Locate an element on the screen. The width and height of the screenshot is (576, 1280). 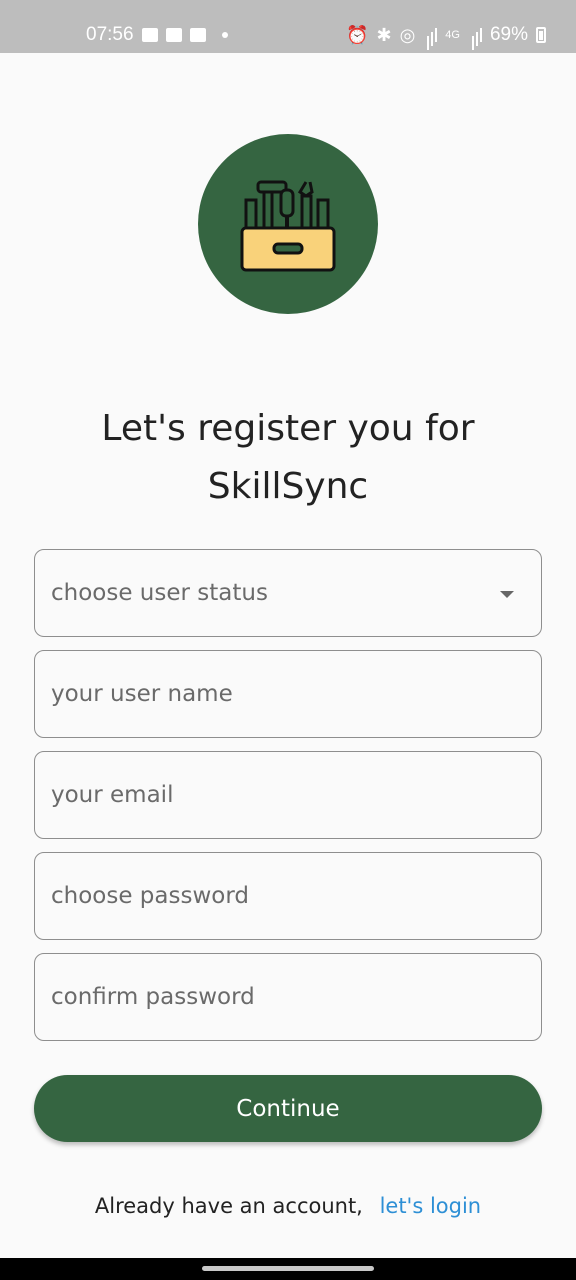
more-notifications-icon is located at coordinates (224, 35).